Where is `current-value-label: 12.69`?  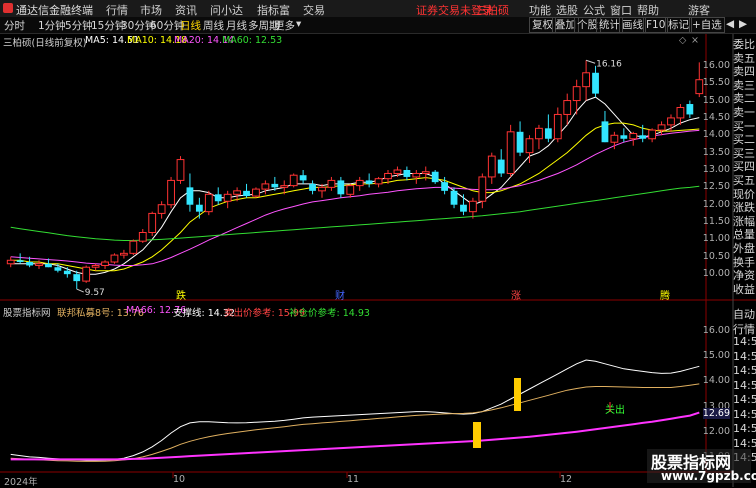 current-value-label: 12.69 is located at coordinates (716, 414).